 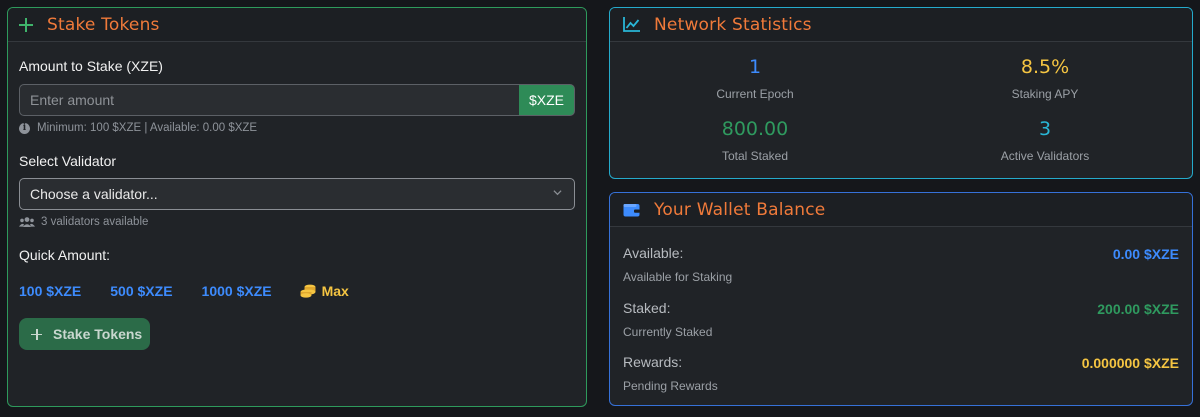 I want to click on amount-hint-text: Minimum: 100 $XZE | Available: 0.00 $XZE, so click(x=147, y=128).